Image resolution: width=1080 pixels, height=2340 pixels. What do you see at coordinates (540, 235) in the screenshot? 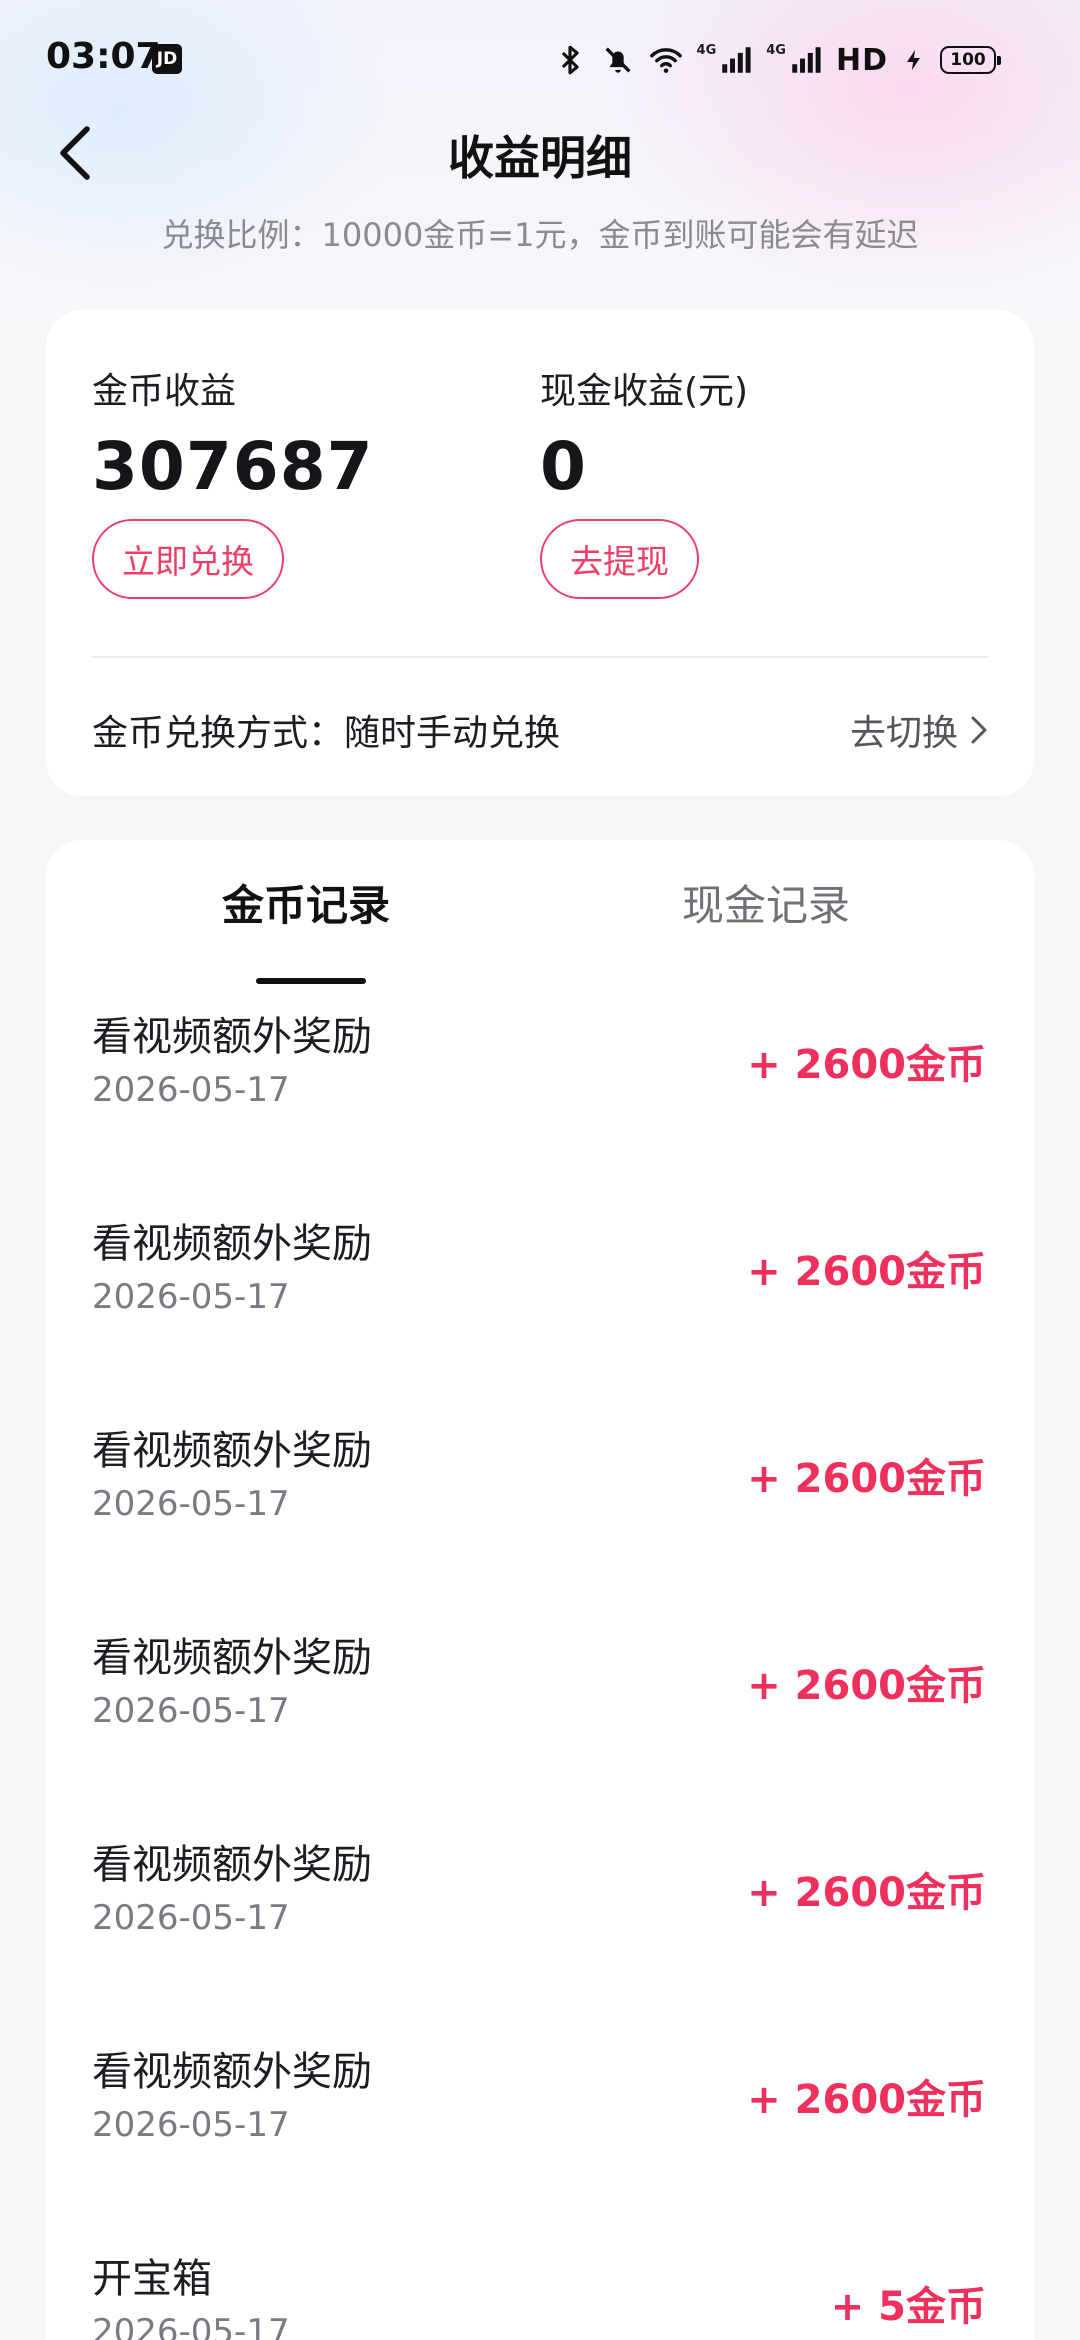
I see `exchange-rate-note: 兑换比例：10000金币=1元，金币到账可能会有延迟` at bounding box center [540, 235].